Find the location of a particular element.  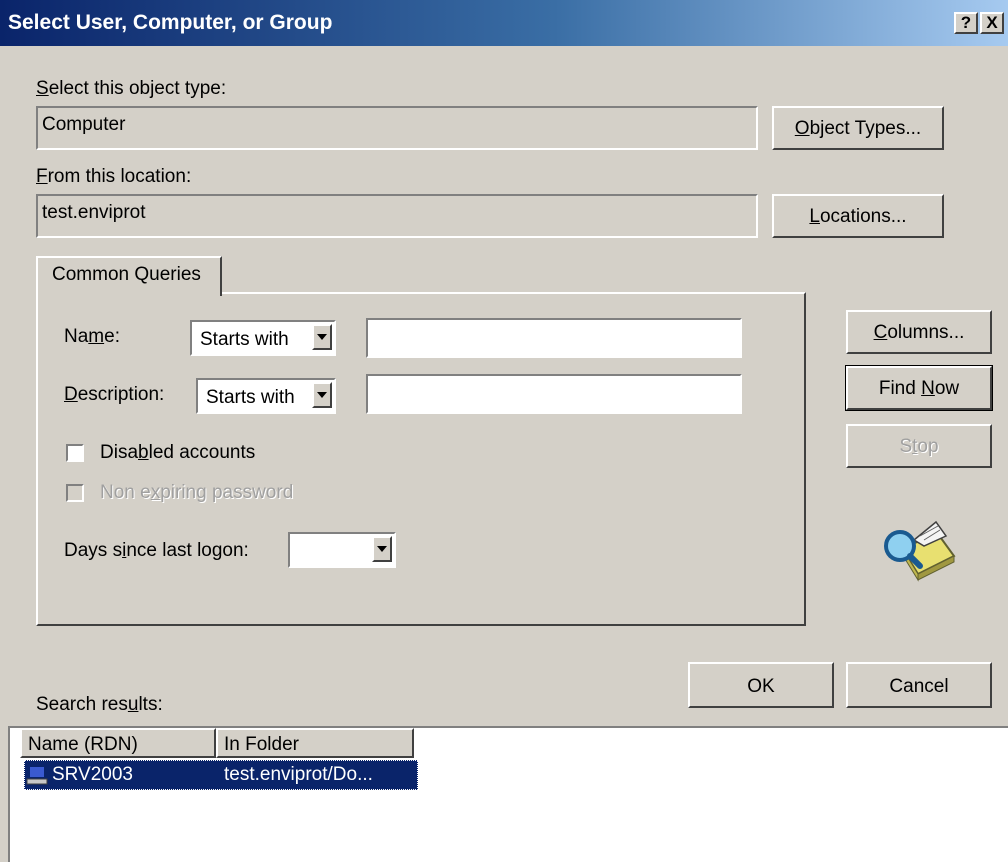

name-label: Name: is located at coordinates (92, 336).